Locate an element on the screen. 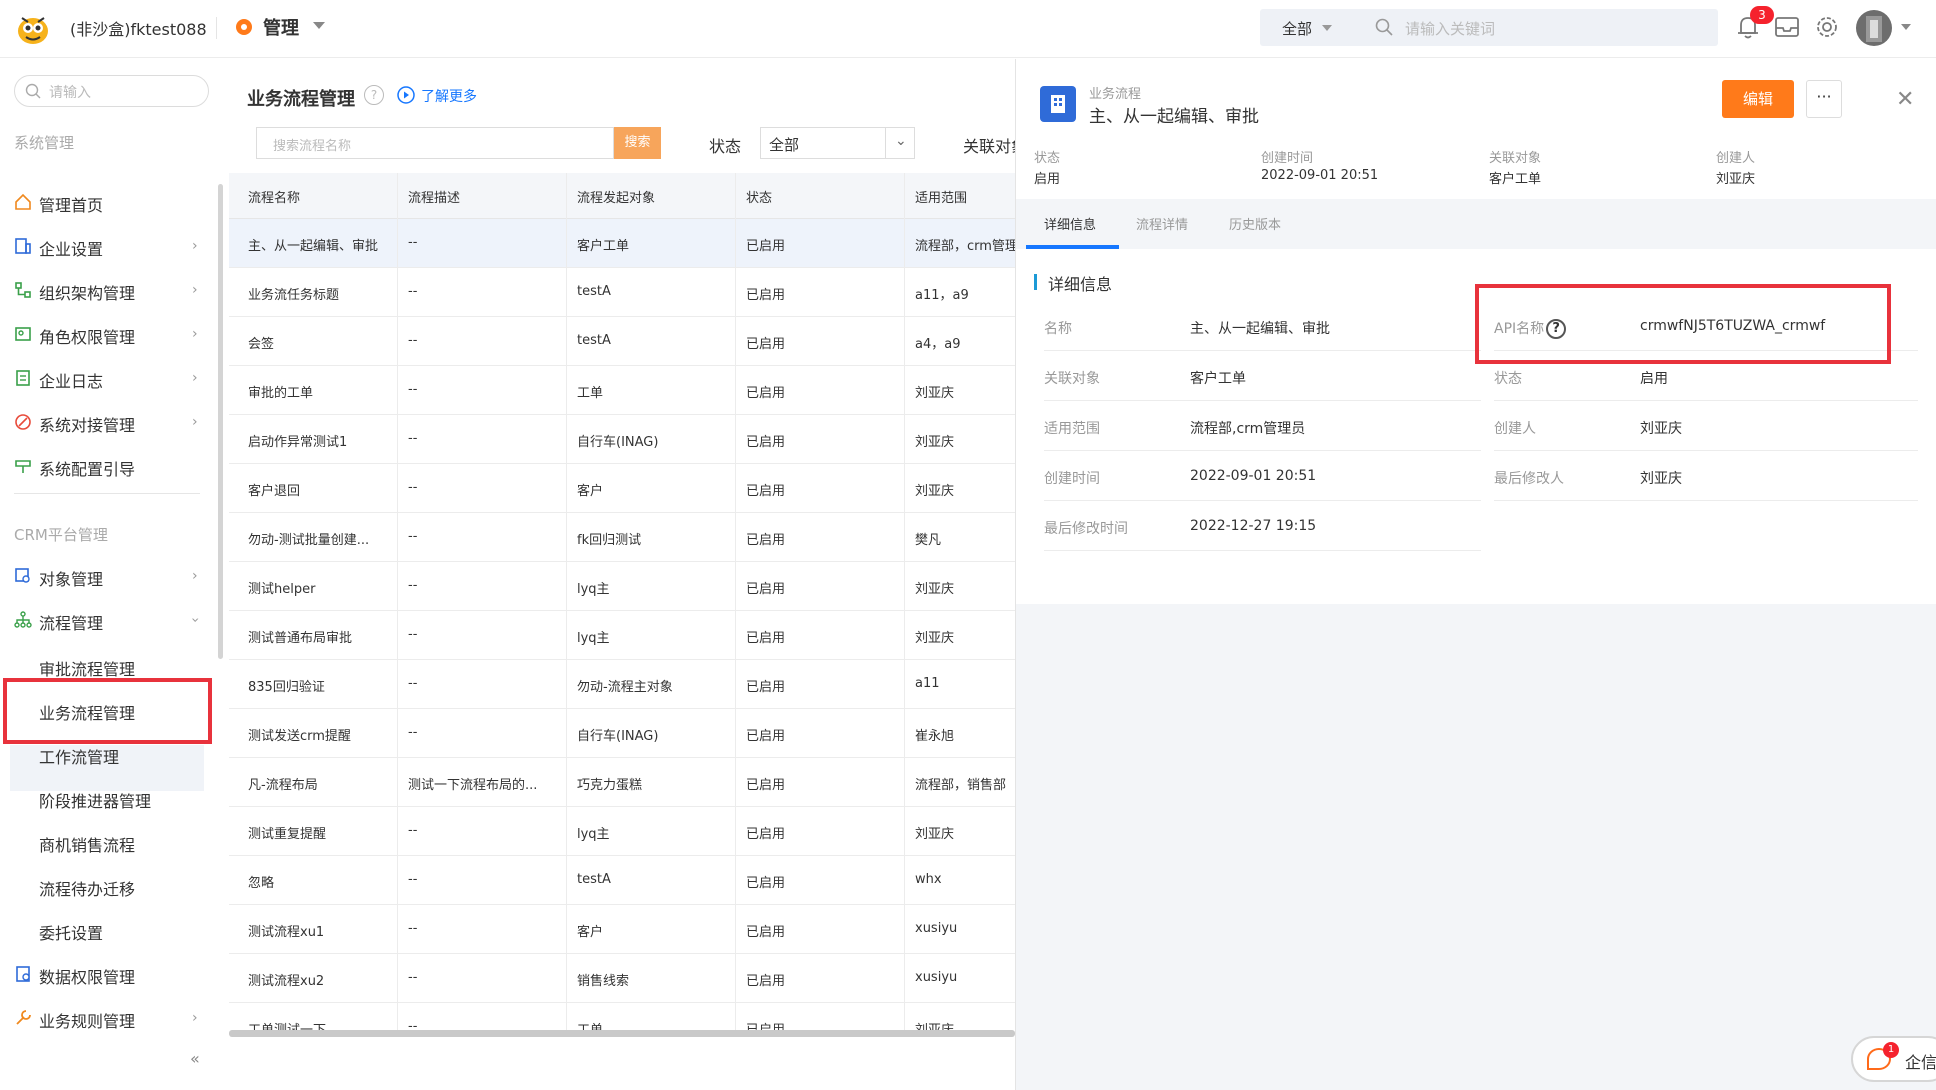 This screenshot has height=1090, width=1936. search-button: 搜索 is located at coordinates (637, 143).